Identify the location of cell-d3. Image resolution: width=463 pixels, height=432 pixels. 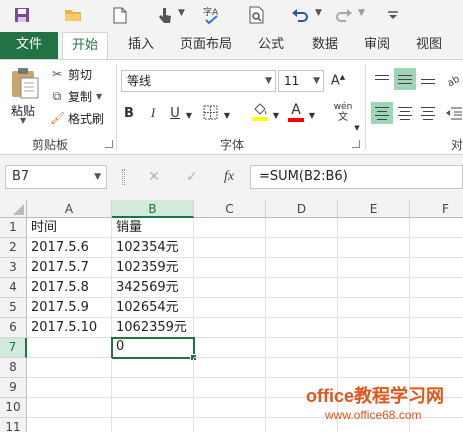
(302, 268).